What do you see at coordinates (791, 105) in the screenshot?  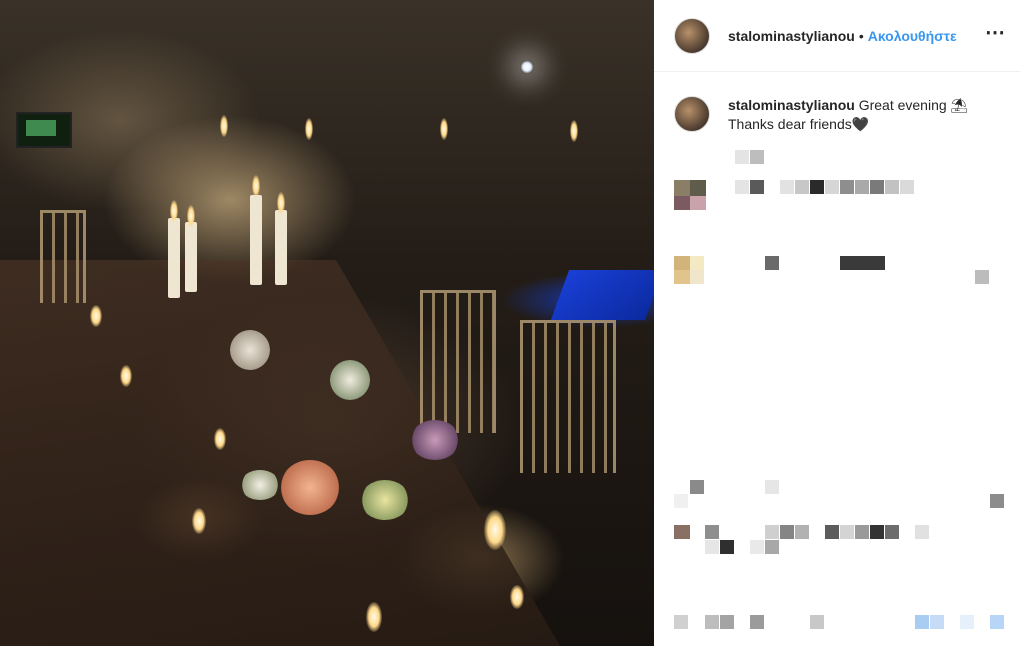 I see `caption-username-link: stalominastylianou` at bounding box center [791, 105].